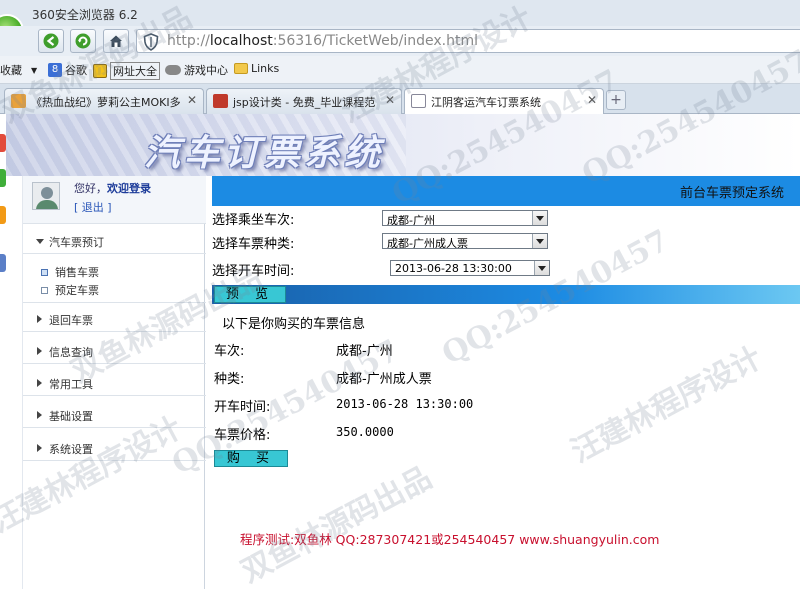  Describe the element at coordinates (400, 70) in the screenshot. I see `favorites-bar: 收藏 ▼ 8 谷歌 网址大全 游戏中心 Links` at that location.